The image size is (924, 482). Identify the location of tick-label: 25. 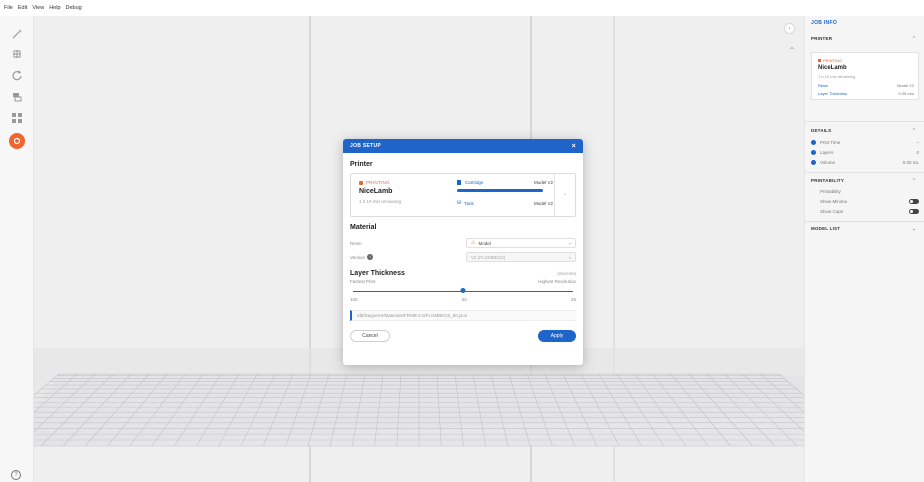
(573, 299).